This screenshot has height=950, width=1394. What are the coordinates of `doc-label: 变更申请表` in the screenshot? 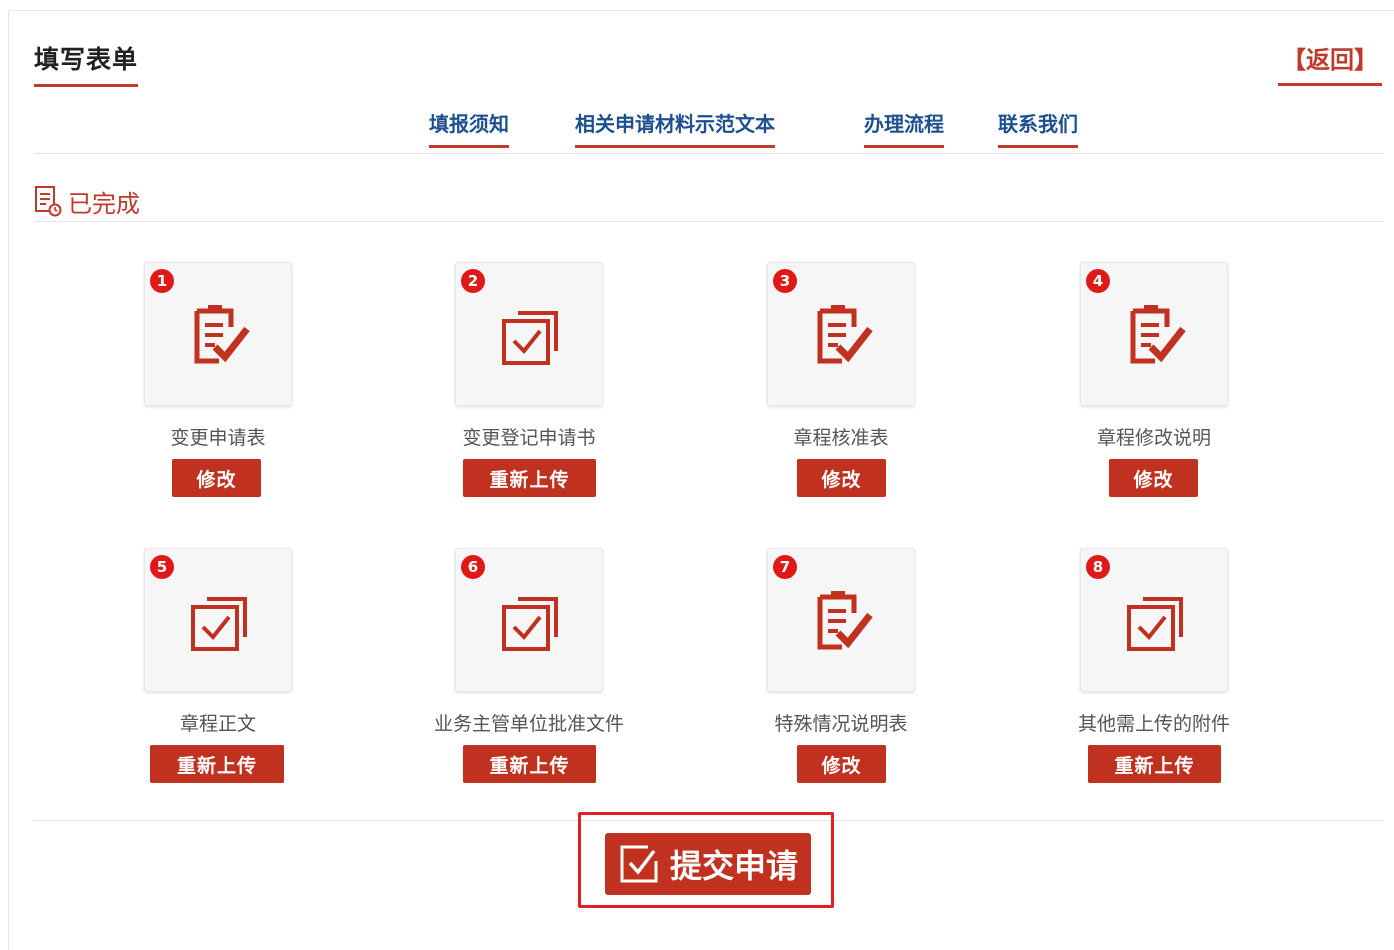 It's located at (218, 438).